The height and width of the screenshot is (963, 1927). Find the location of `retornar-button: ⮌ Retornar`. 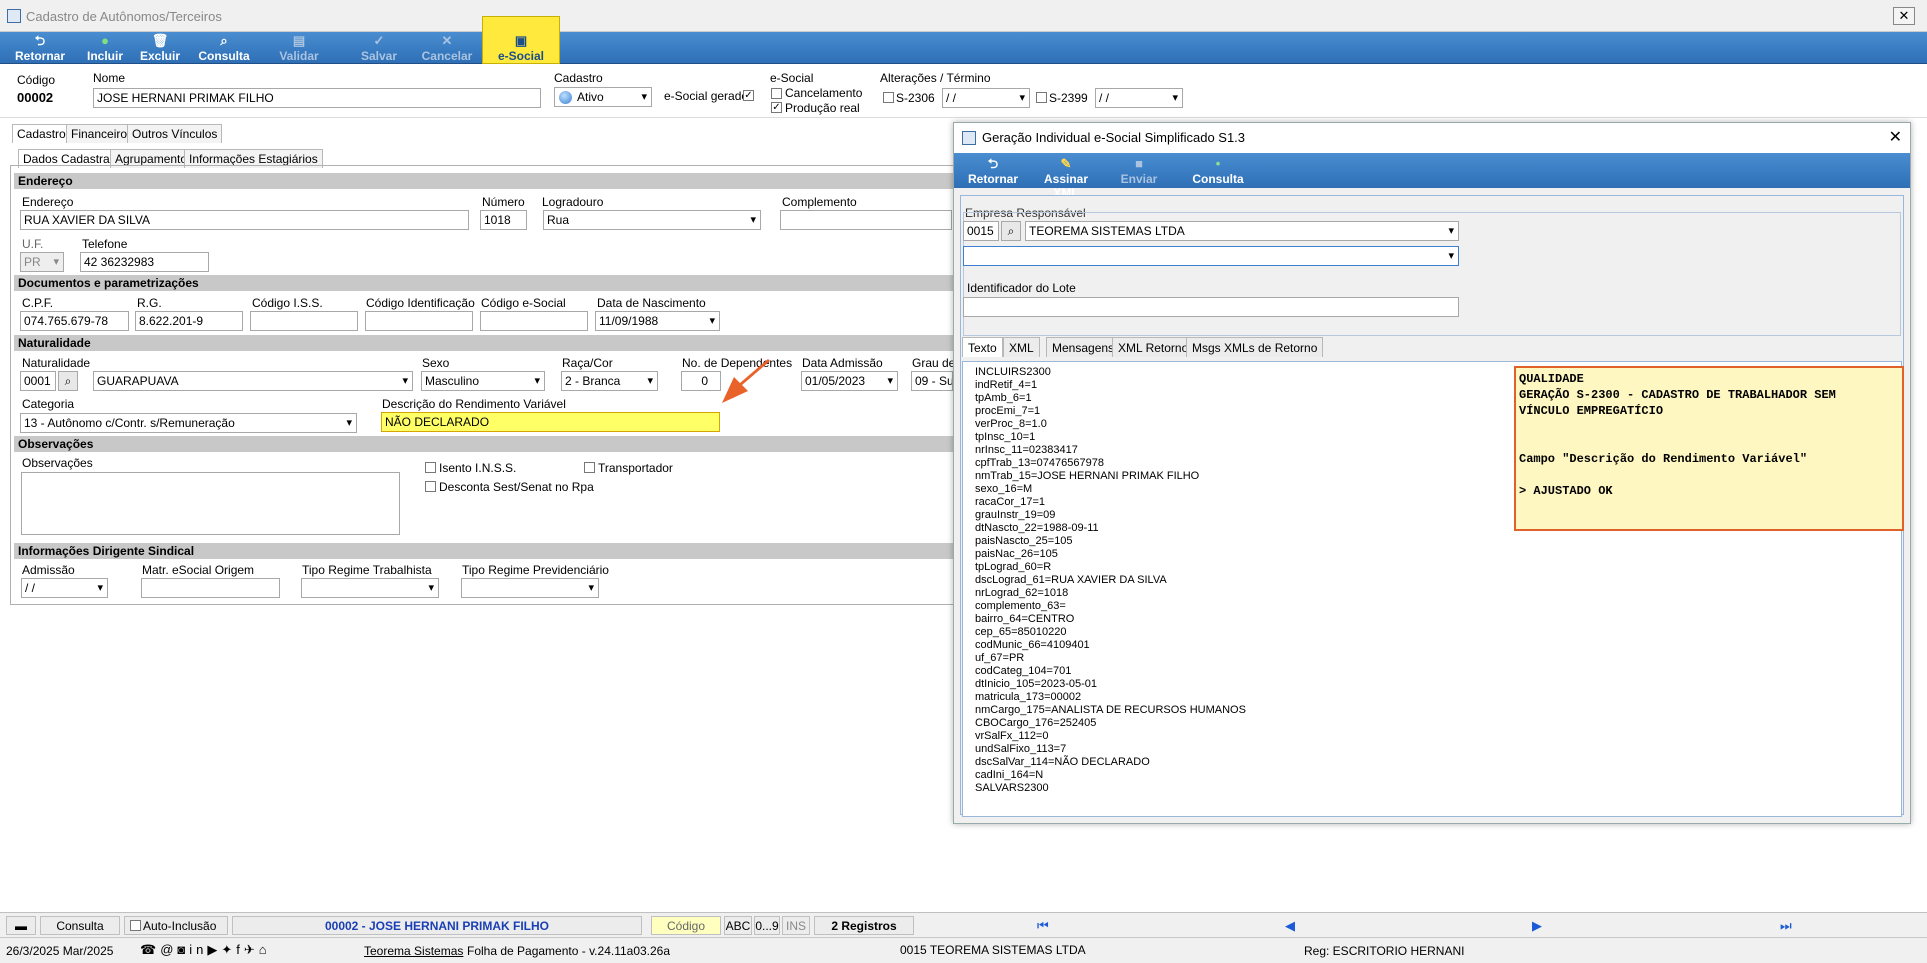

retornar-button: ⮌ Retornar is located at coordinates (40, 48).